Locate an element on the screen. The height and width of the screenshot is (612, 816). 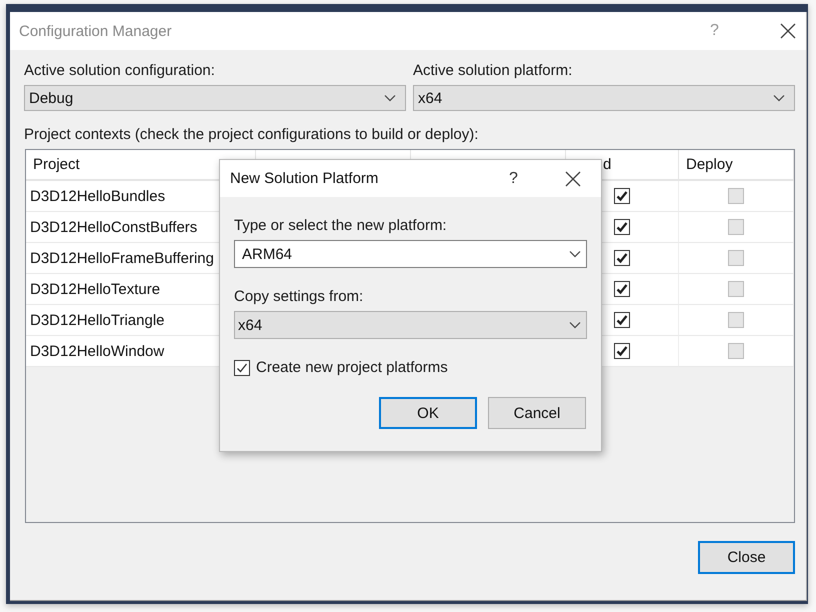
dropdown: Debug is located at coordinates (215, 98).